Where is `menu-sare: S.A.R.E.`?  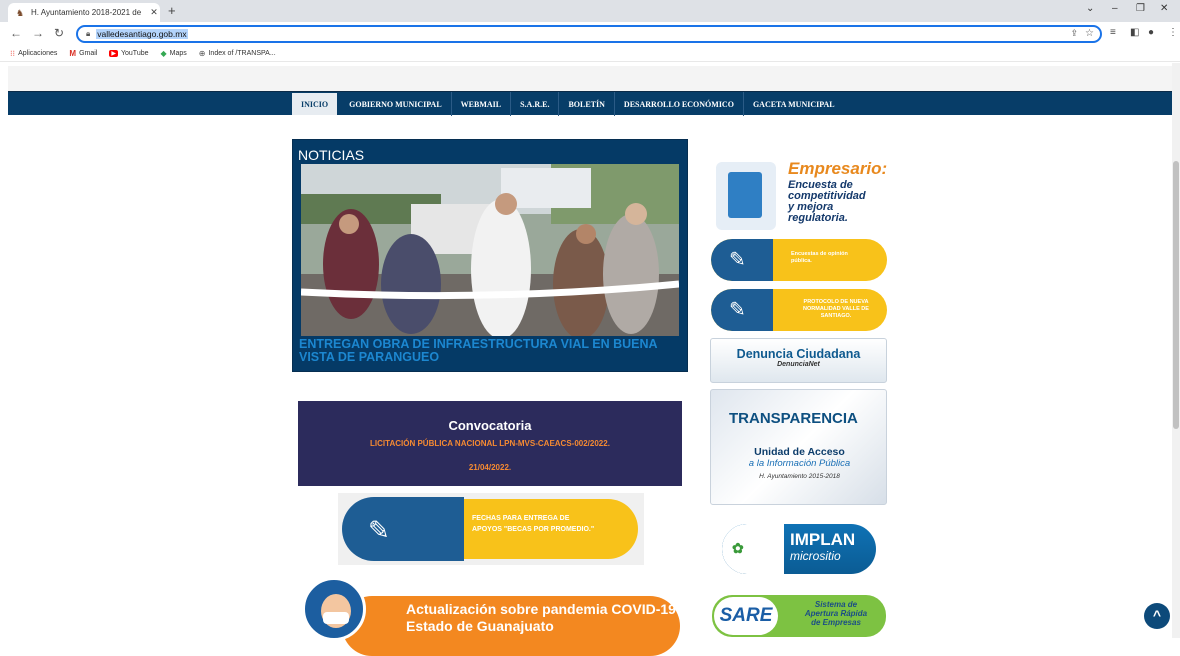
menu-sare: S.A.R.E. is located at coordinates (535, 104).